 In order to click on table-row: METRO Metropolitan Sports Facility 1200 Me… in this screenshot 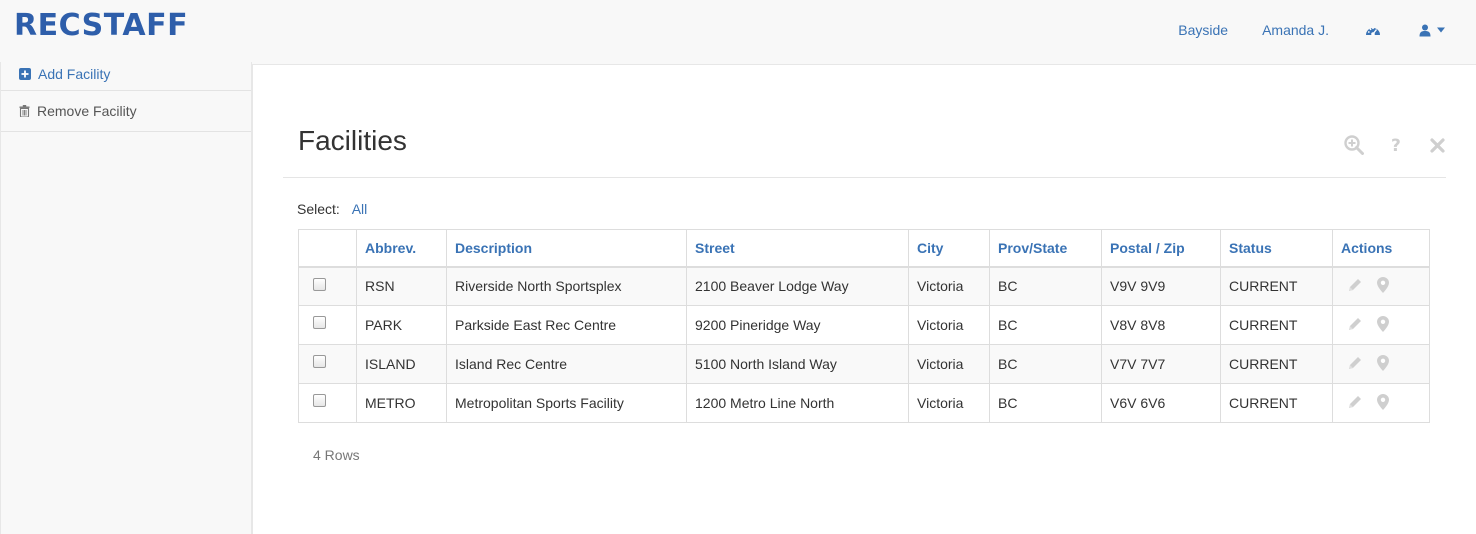, I will do `click(864, 403)`.